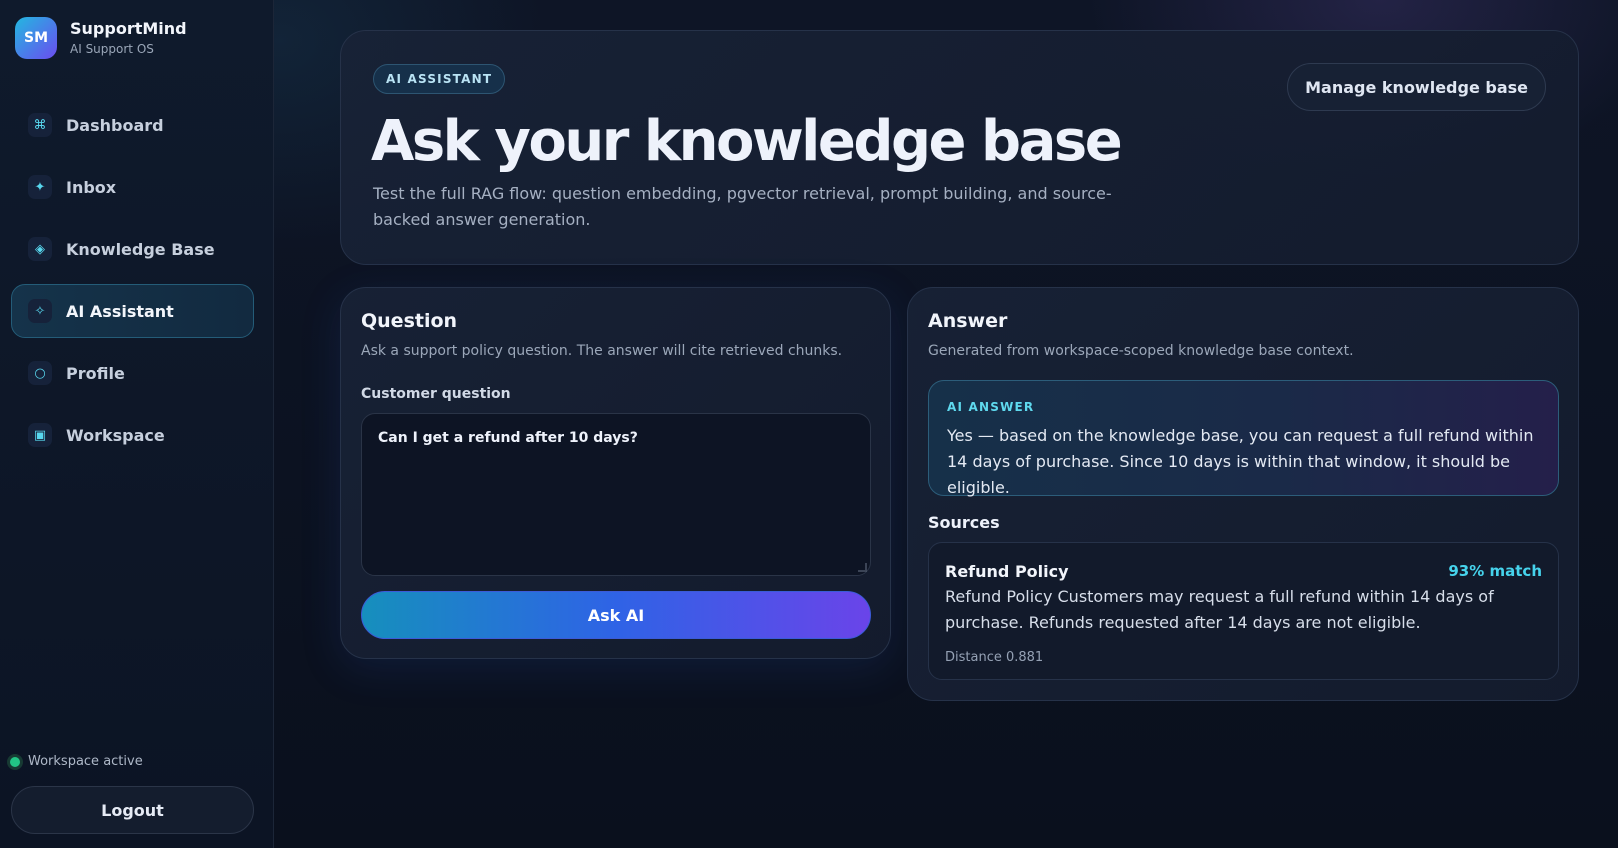 Image resolution: width=1618 pixels, height=848 pixels. What do you see at coordinates (40, 435) in the screenshot?
I see `square-icon: ▣` at bounding box center [40, 435].